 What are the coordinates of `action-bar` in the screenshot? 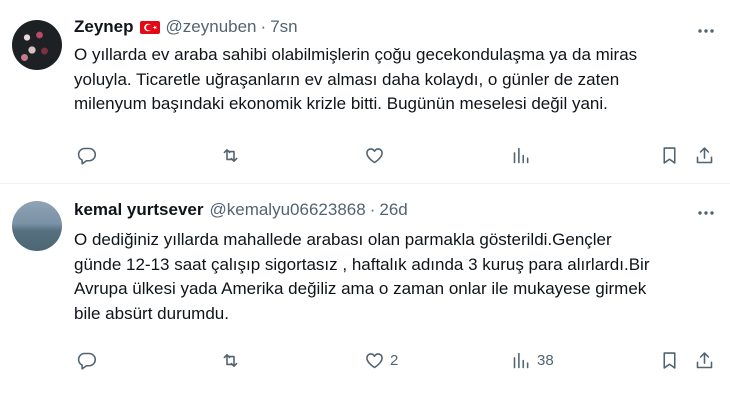 It's located at (395, 155).